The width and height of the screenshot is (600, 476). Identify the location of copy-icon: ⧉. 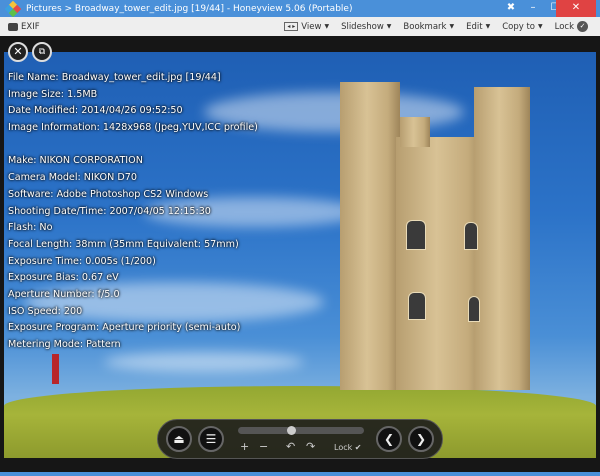
(42, 52).